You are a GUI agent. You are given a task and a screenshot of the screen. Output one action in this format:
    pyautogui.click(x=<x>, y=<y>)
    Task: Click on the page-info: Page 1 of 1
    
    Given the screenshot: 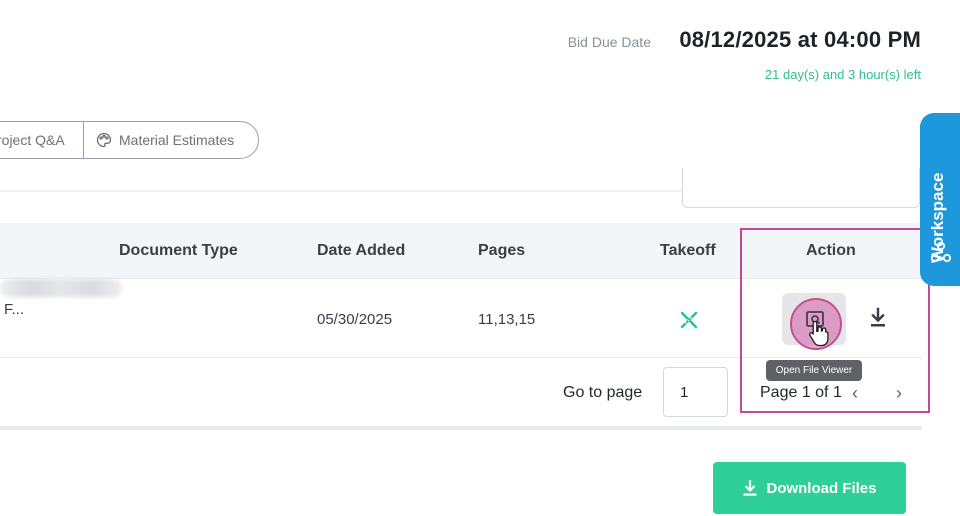 What is the action you would take?
    pyautogui.click(x=801, y=392)
    